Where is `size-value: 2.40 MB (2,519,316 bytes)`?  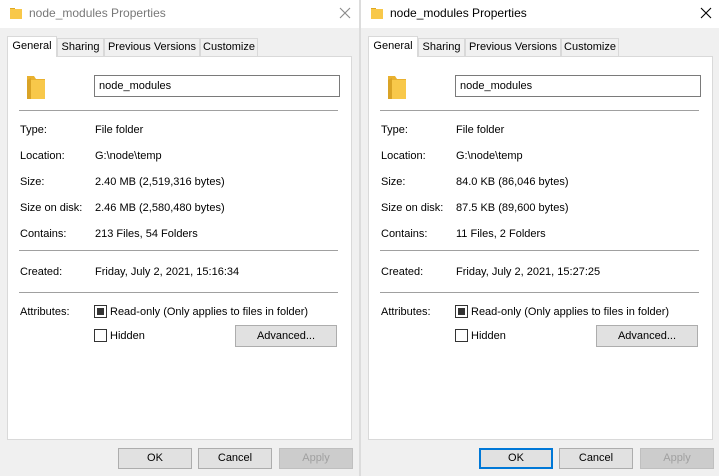
size-value: 2.40 MB (2,519,316 bytes) is located at coordinates (160, 182).